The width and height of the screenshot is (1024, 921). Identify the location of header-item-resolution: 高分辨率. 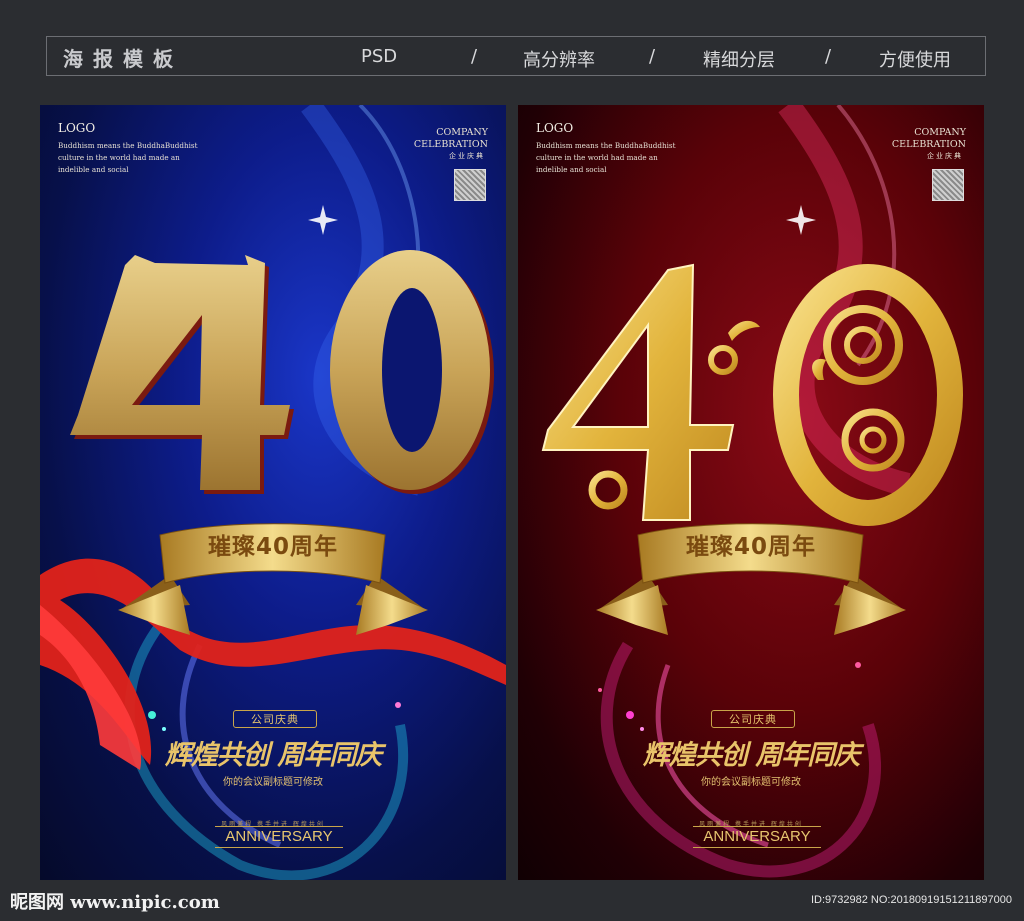
(559, 60).